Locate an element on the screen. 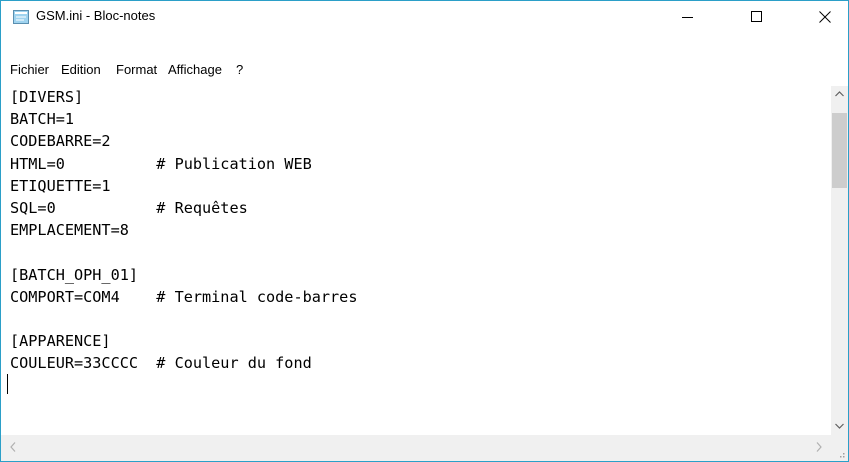 The image size is (849, 462). minimize-icon is located at coordinates (687, 17).